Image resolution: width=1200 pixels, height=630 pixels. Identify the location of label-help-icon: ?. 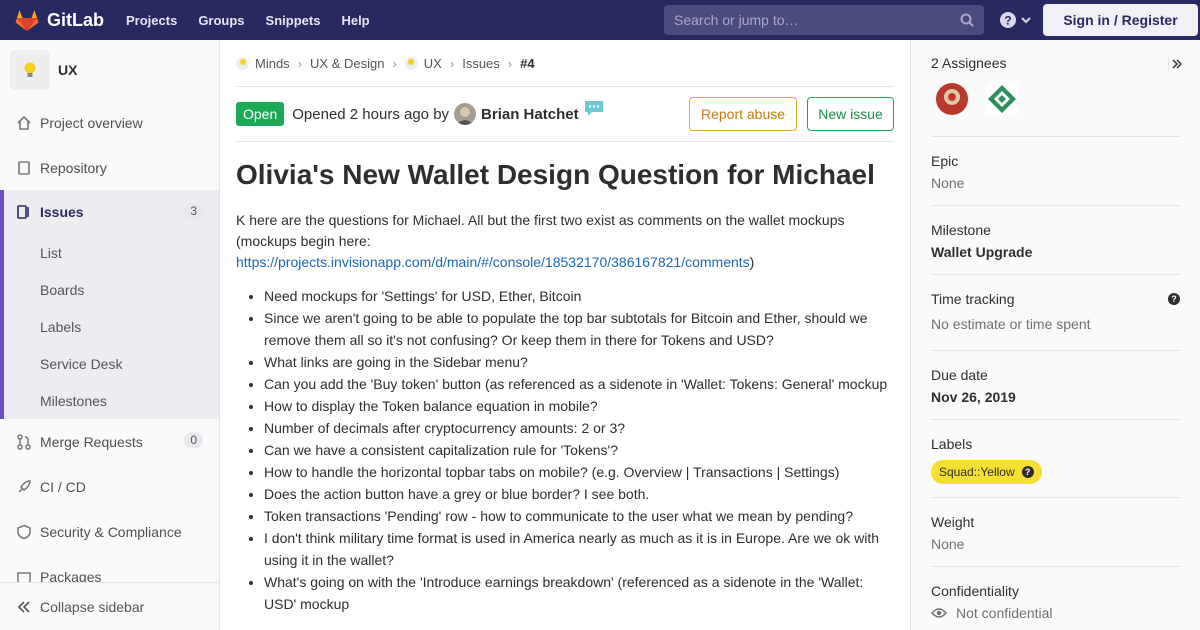
(1027, 472).